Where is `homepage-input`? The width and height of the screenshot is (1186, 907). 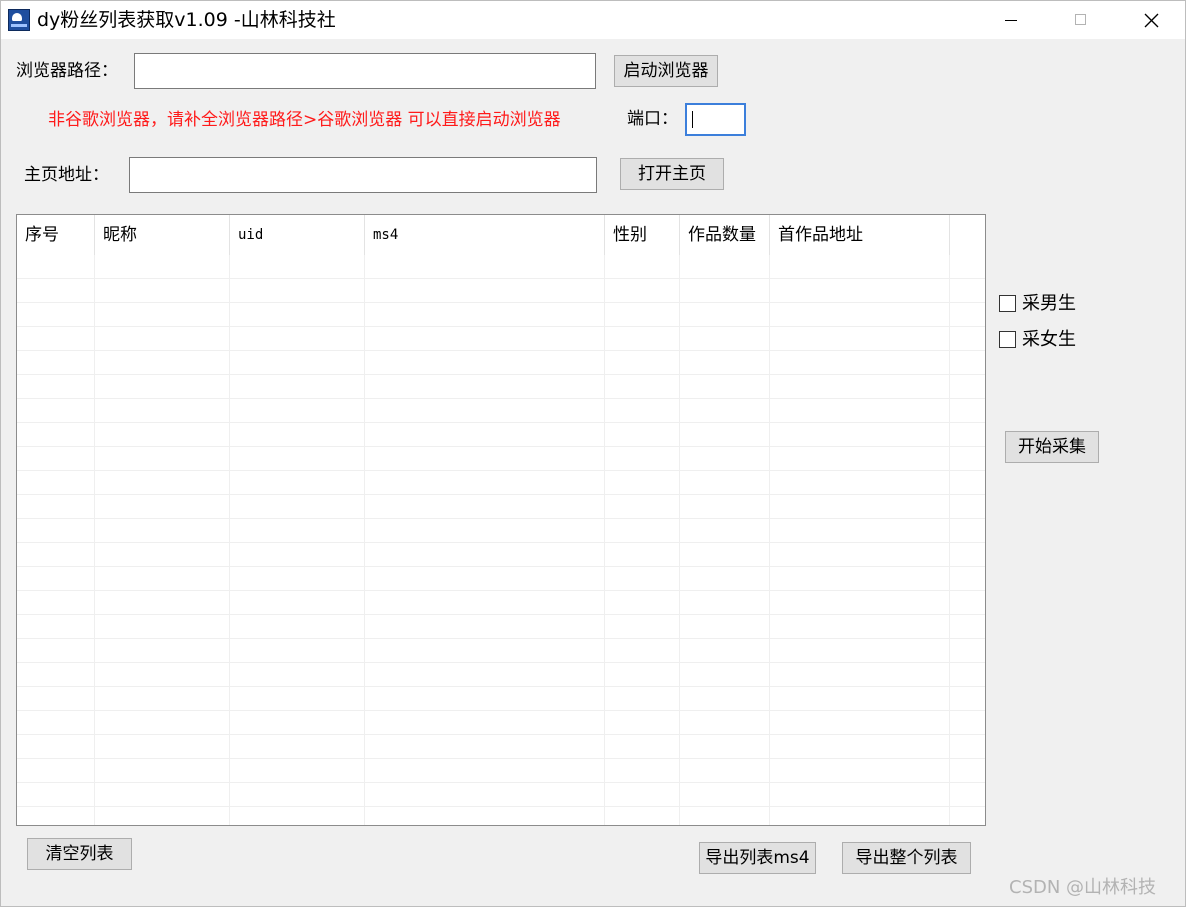 homepage-input is located at coordinates (363, 175).